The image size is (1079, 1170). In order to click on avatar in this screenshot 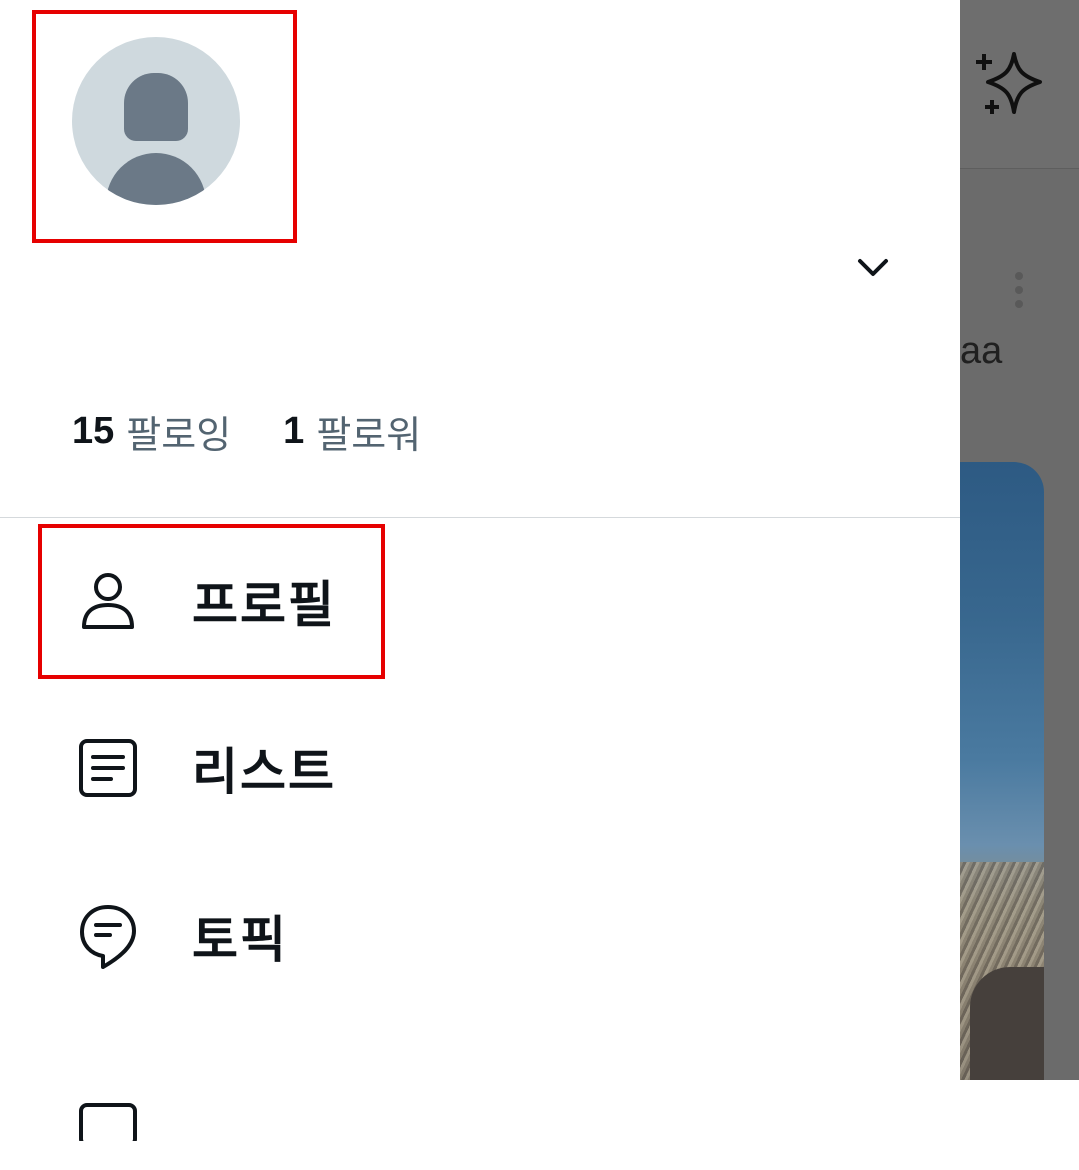, I will do `click(156, 121)`.